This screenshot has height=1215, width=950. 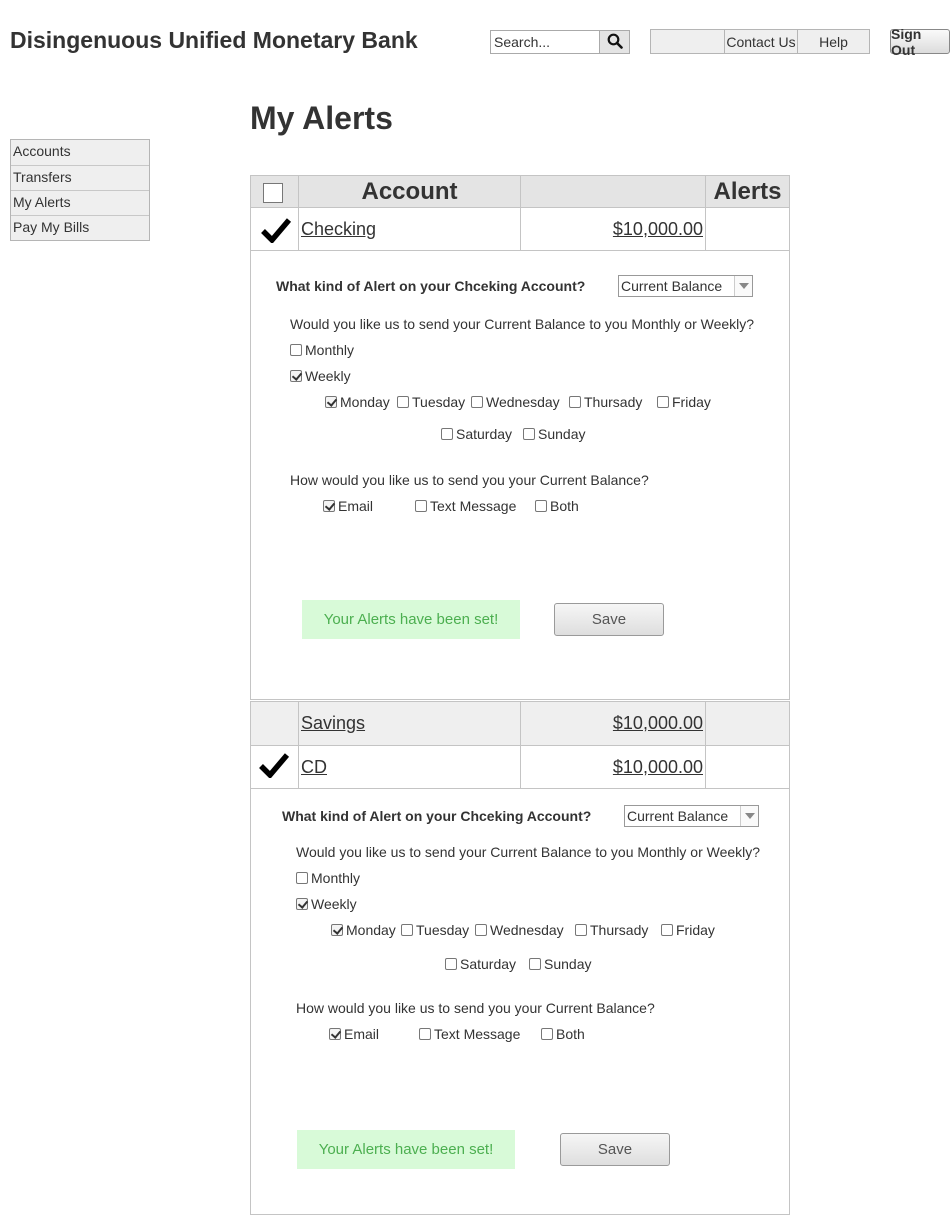 I want to click on top-nav: Contact Us Help, so click(x=760, y=41).